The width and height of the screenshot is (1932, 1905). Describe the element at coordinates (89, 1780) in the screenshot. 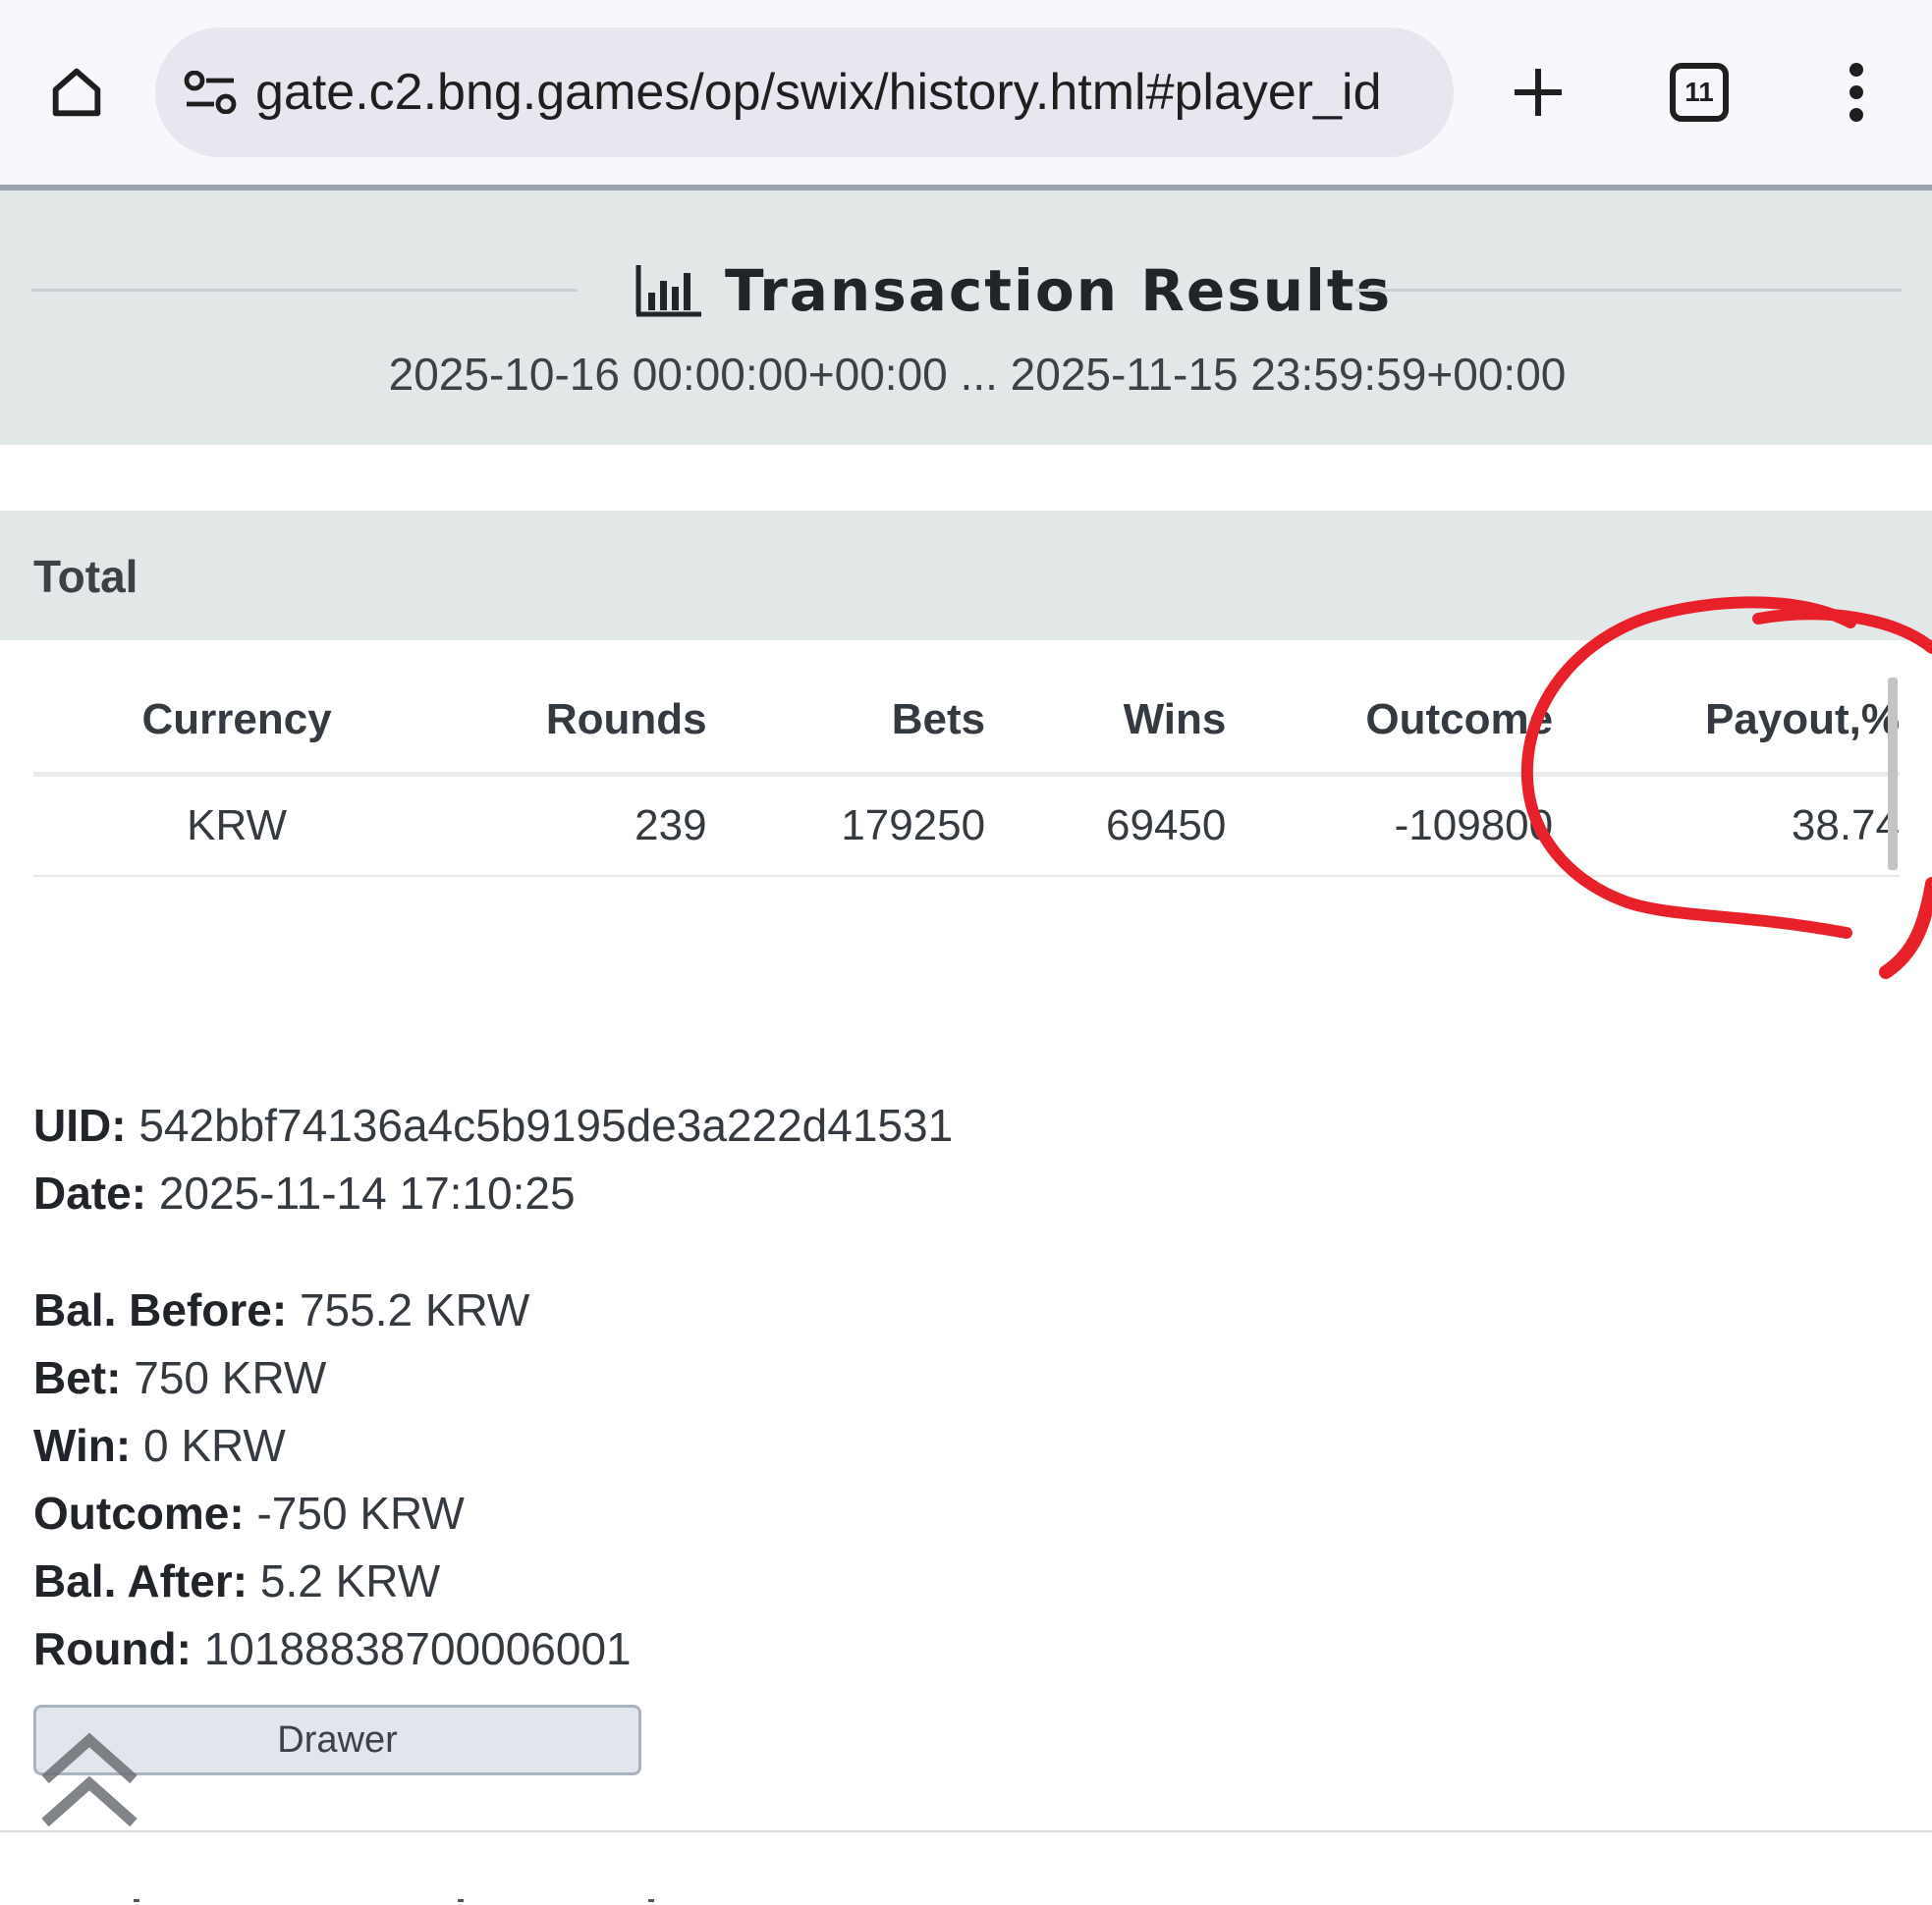

I see `scroll-to-top-icon` at that location.